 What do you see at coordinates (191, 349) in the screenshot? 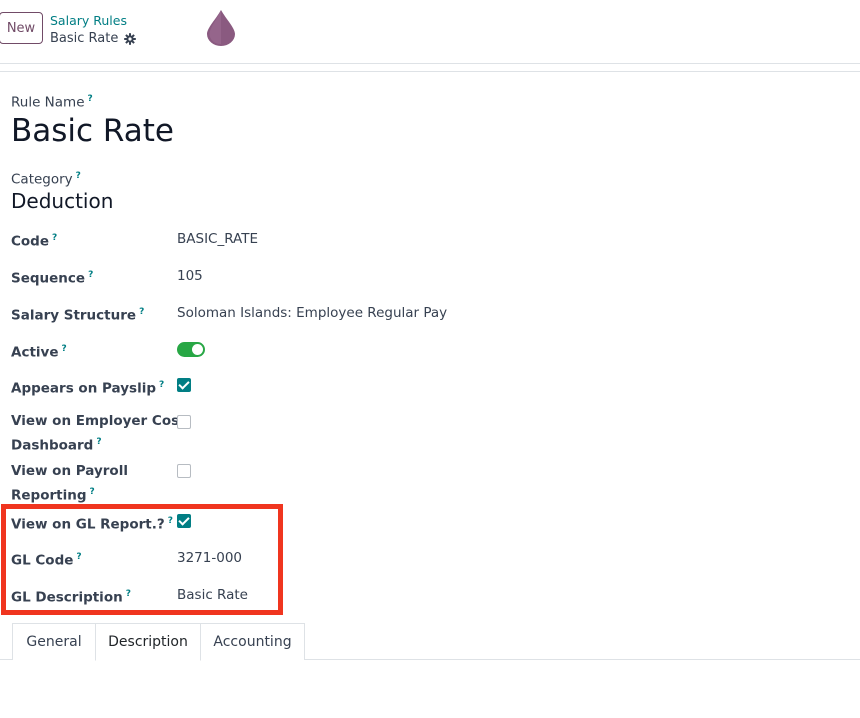
I see `active-toggle` at bounding box center [191, 349].